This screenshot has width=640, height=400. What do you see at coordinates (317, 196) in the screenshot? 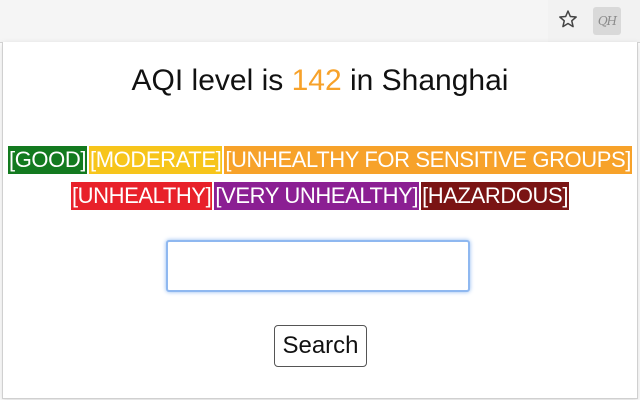
I see `level-very-unhealthy: [VERY UNHEALTHY]` at bounding box center [317, 196].